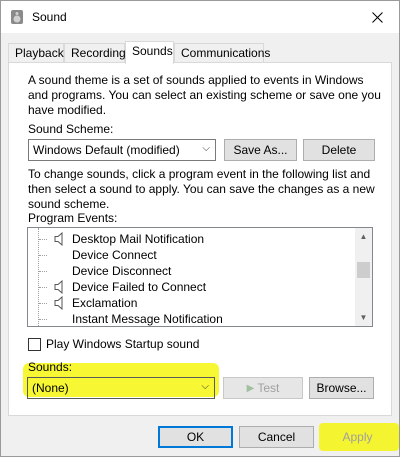 Image resolution: width=400 pixels, height=457 pixels. I want to click on list-item: Device Connect, so click(188, 255).